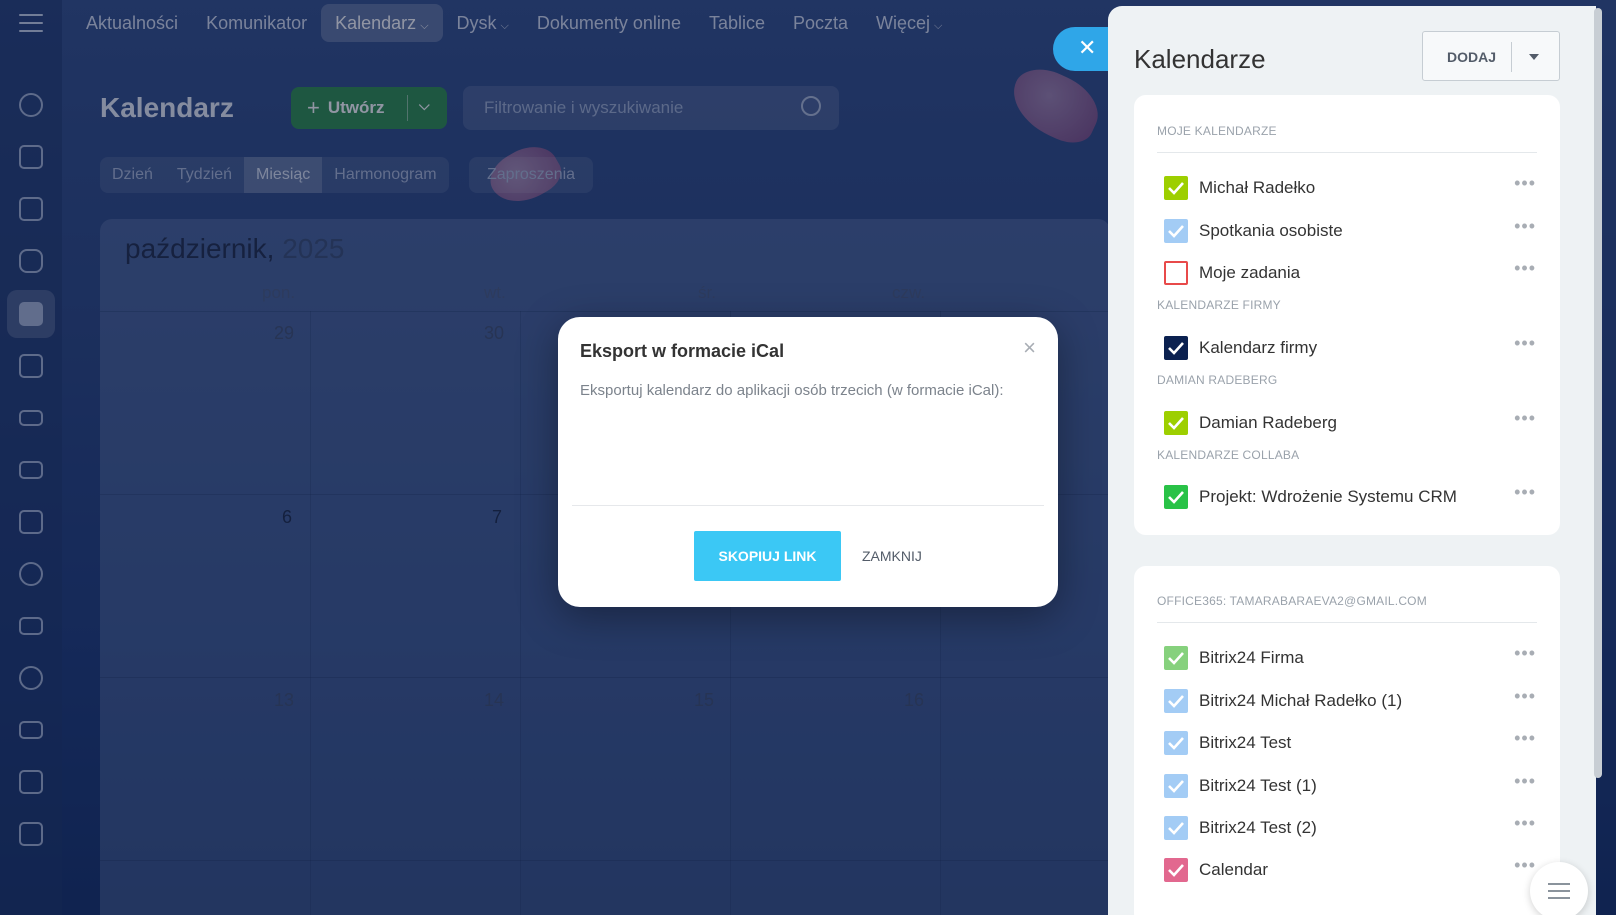  I want to click on calendar-list-item: Bitrix24 Test •••, so click(1349, 742).